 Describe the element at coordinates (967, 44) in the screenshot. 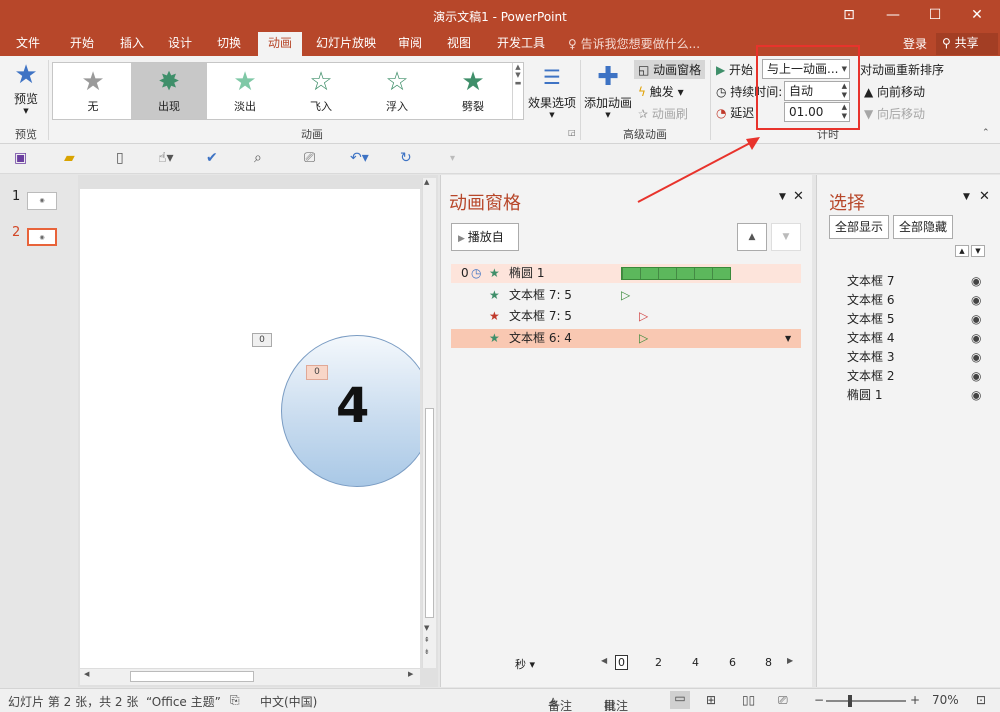

I see `share-button: ⚲ 共享` at that location.